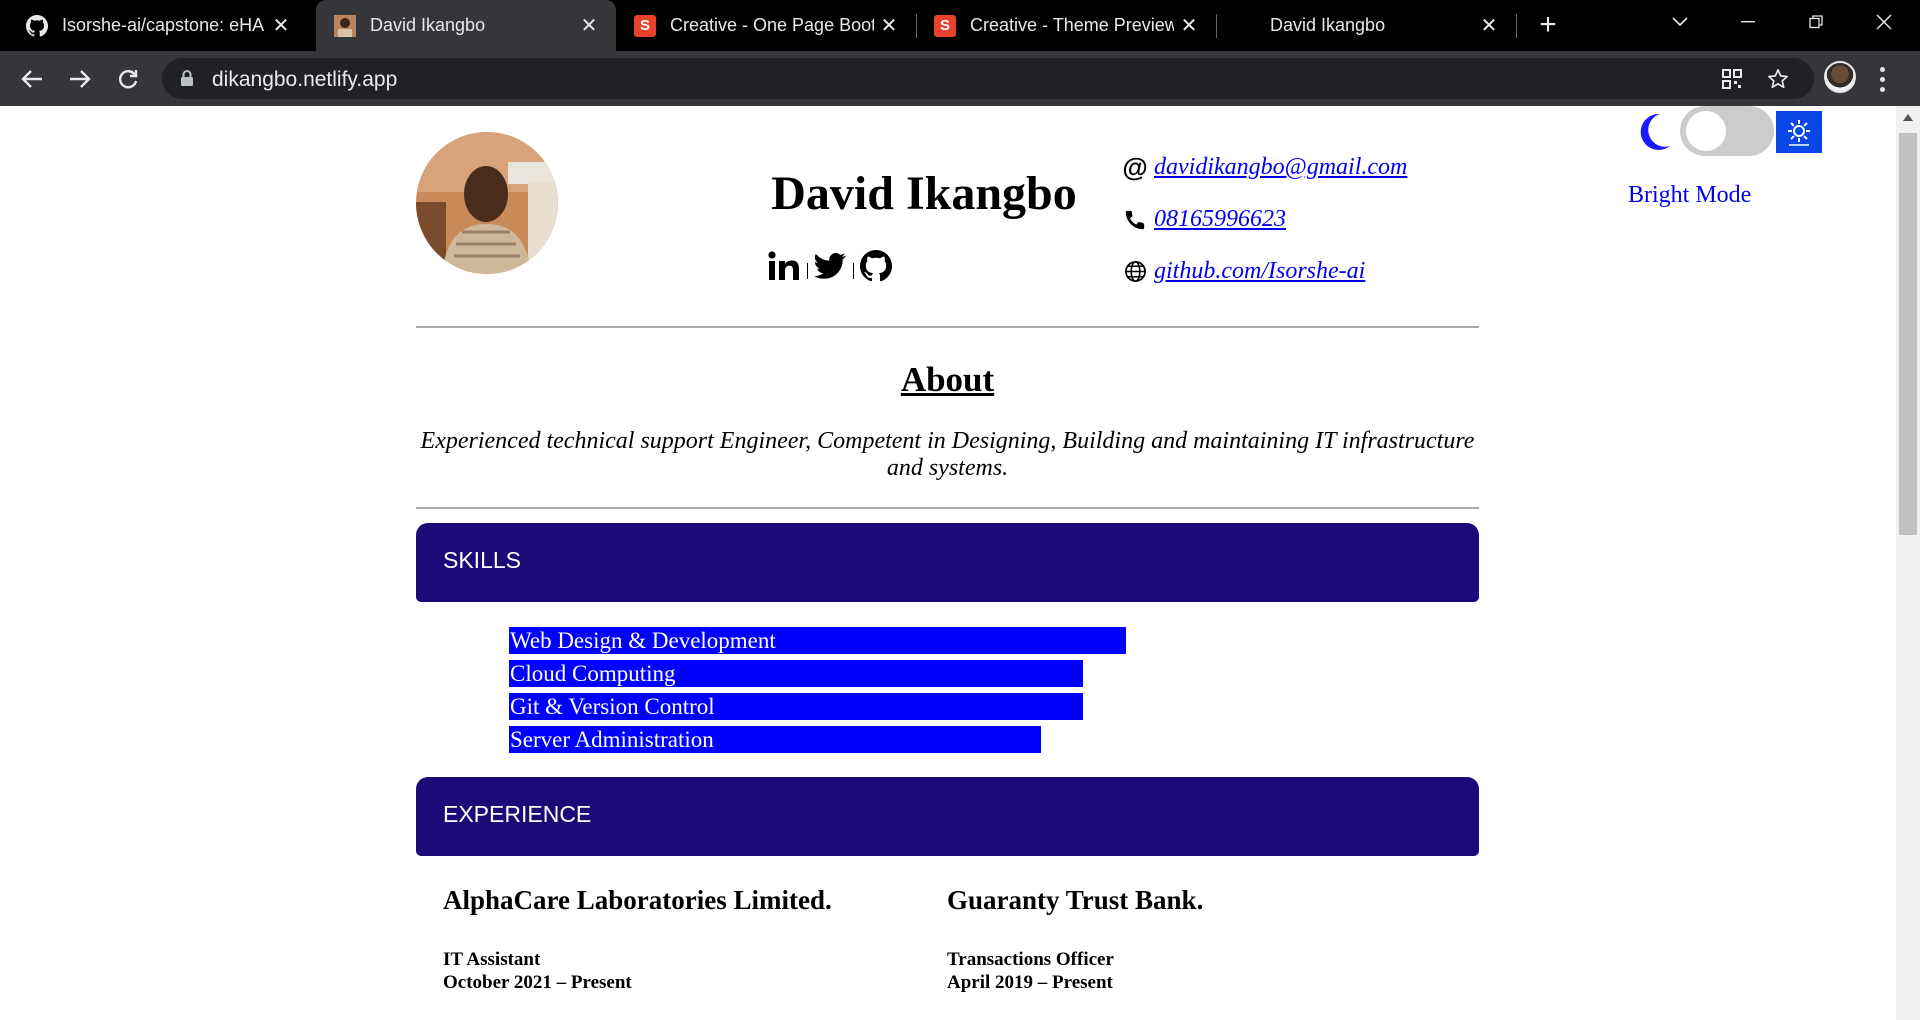 The height and width of the screenshot is (1020, 1920). What do you see at coordinates (947, 816) in the screenshot?
I see `experience-header: EXPERIENCE` at bounding box center [947, 816].